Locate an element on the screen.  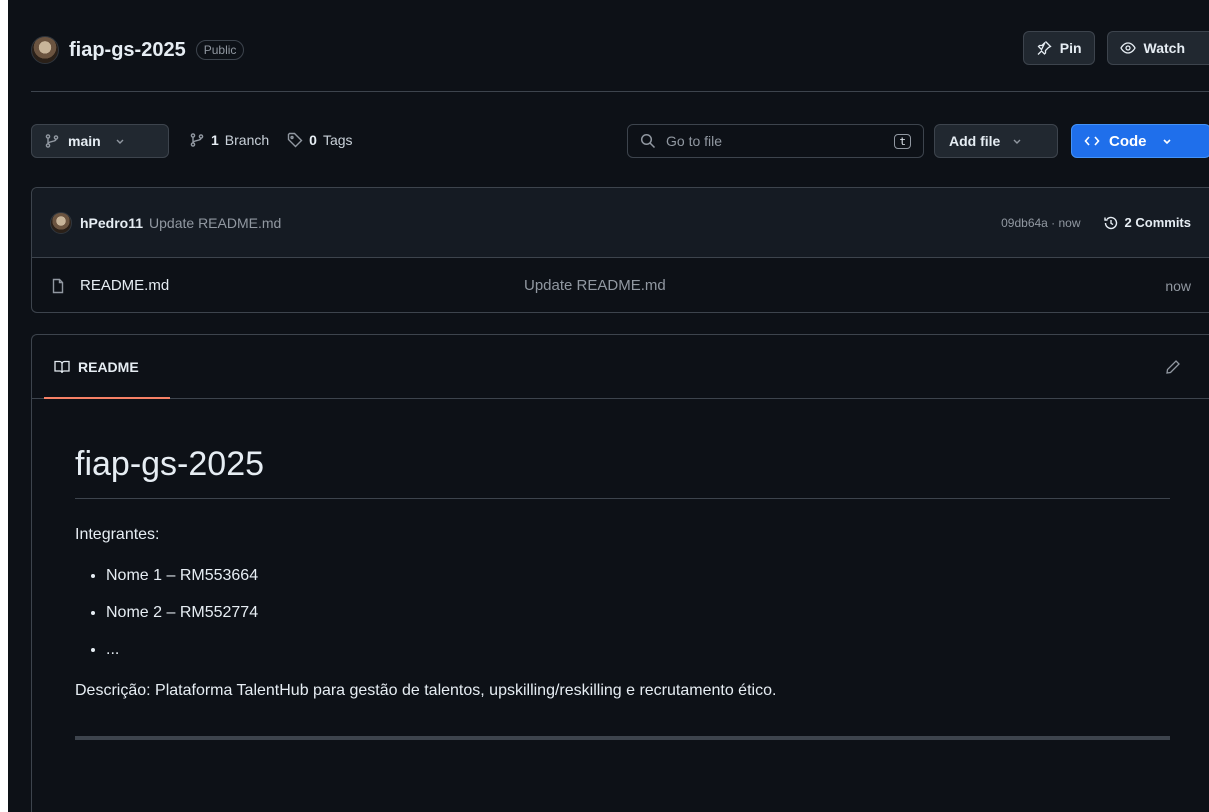
pin-button: Pin is located at coordinates (1058, 48).